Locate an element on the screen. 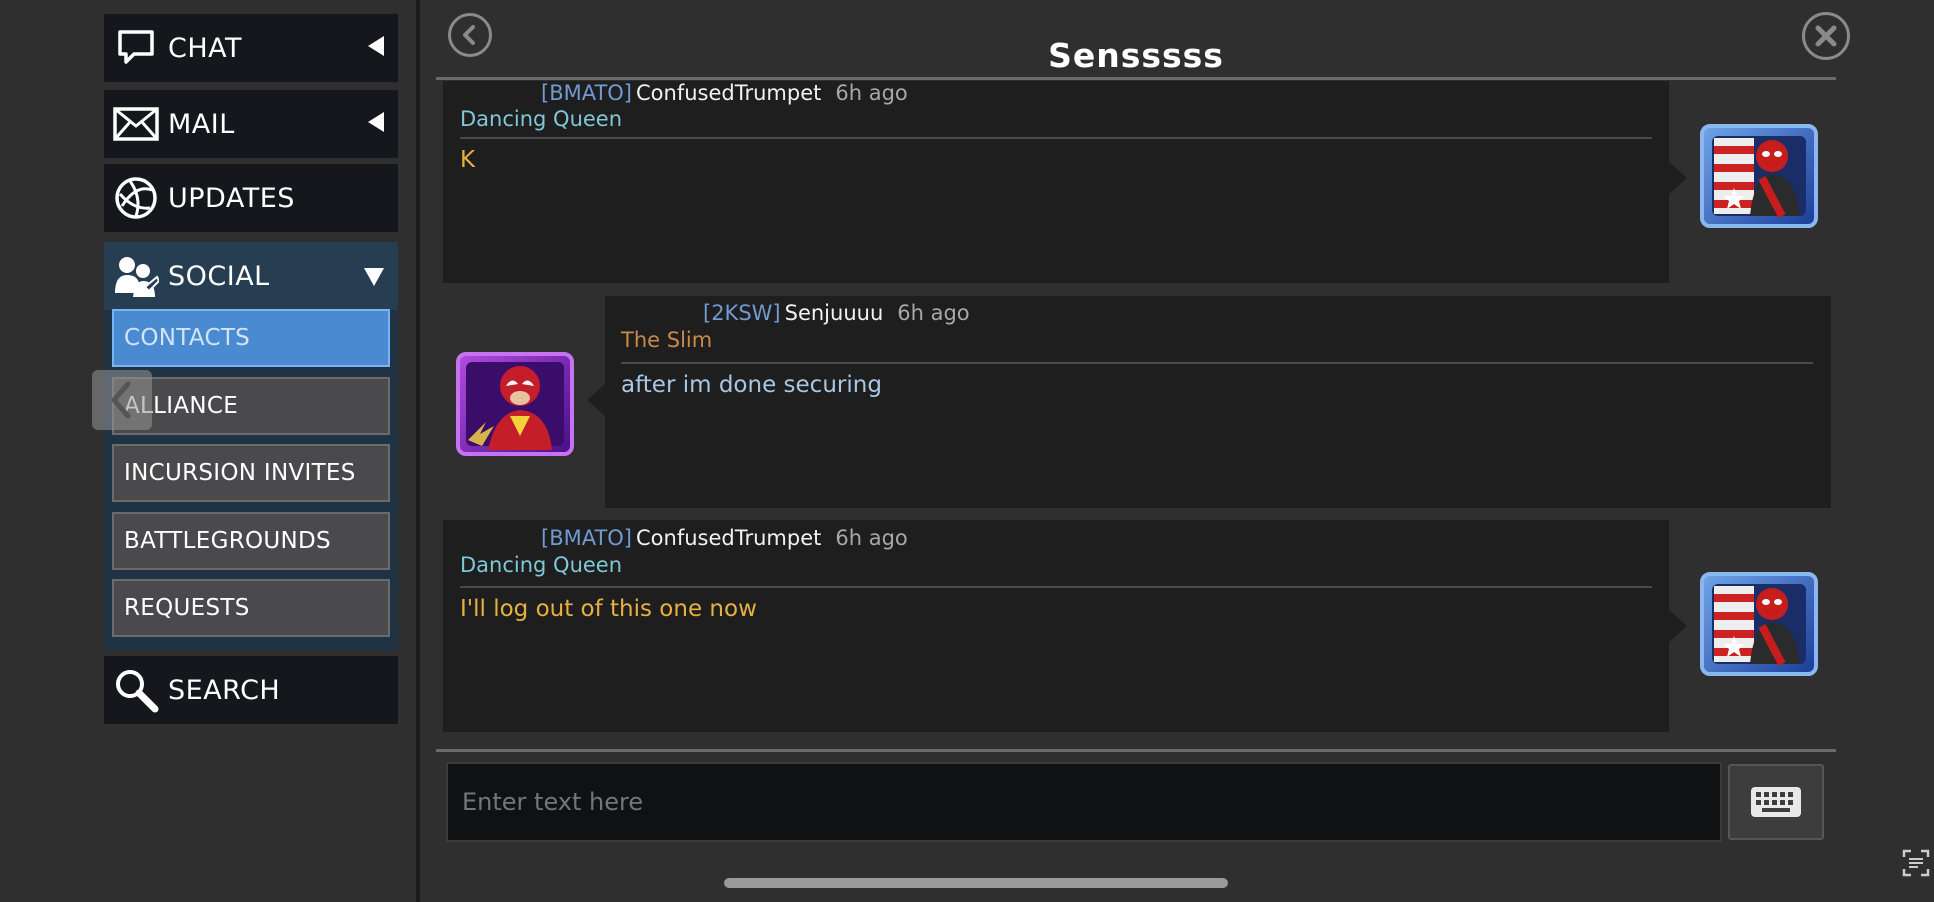 This screenshot has width=1934, height=902. close-icon is located at coordinates (1826, 36).